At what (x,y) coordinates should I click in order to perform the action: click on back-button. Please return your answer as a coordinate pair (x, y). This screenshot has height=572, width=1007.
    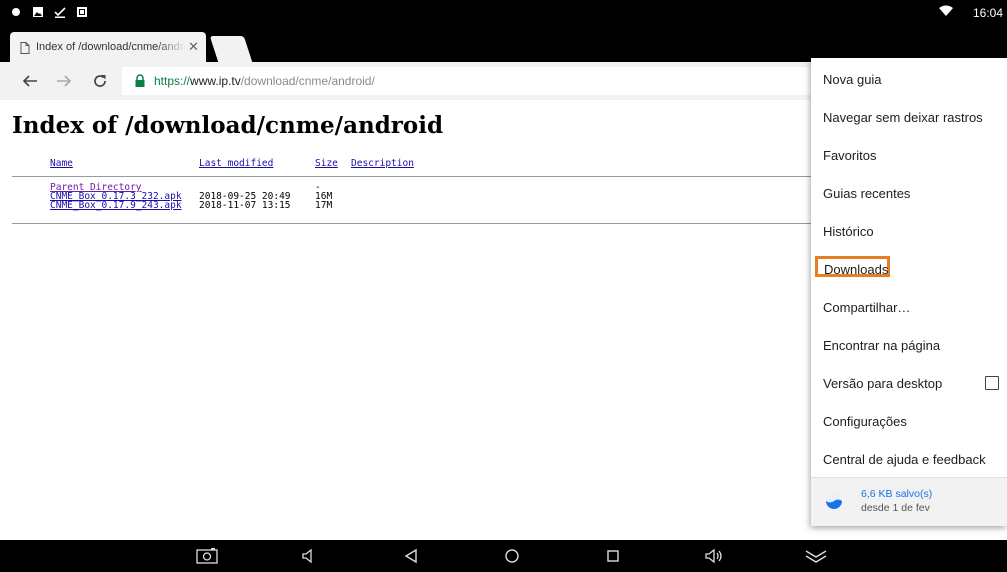
    Looking at the image, I should click on (30, 81).